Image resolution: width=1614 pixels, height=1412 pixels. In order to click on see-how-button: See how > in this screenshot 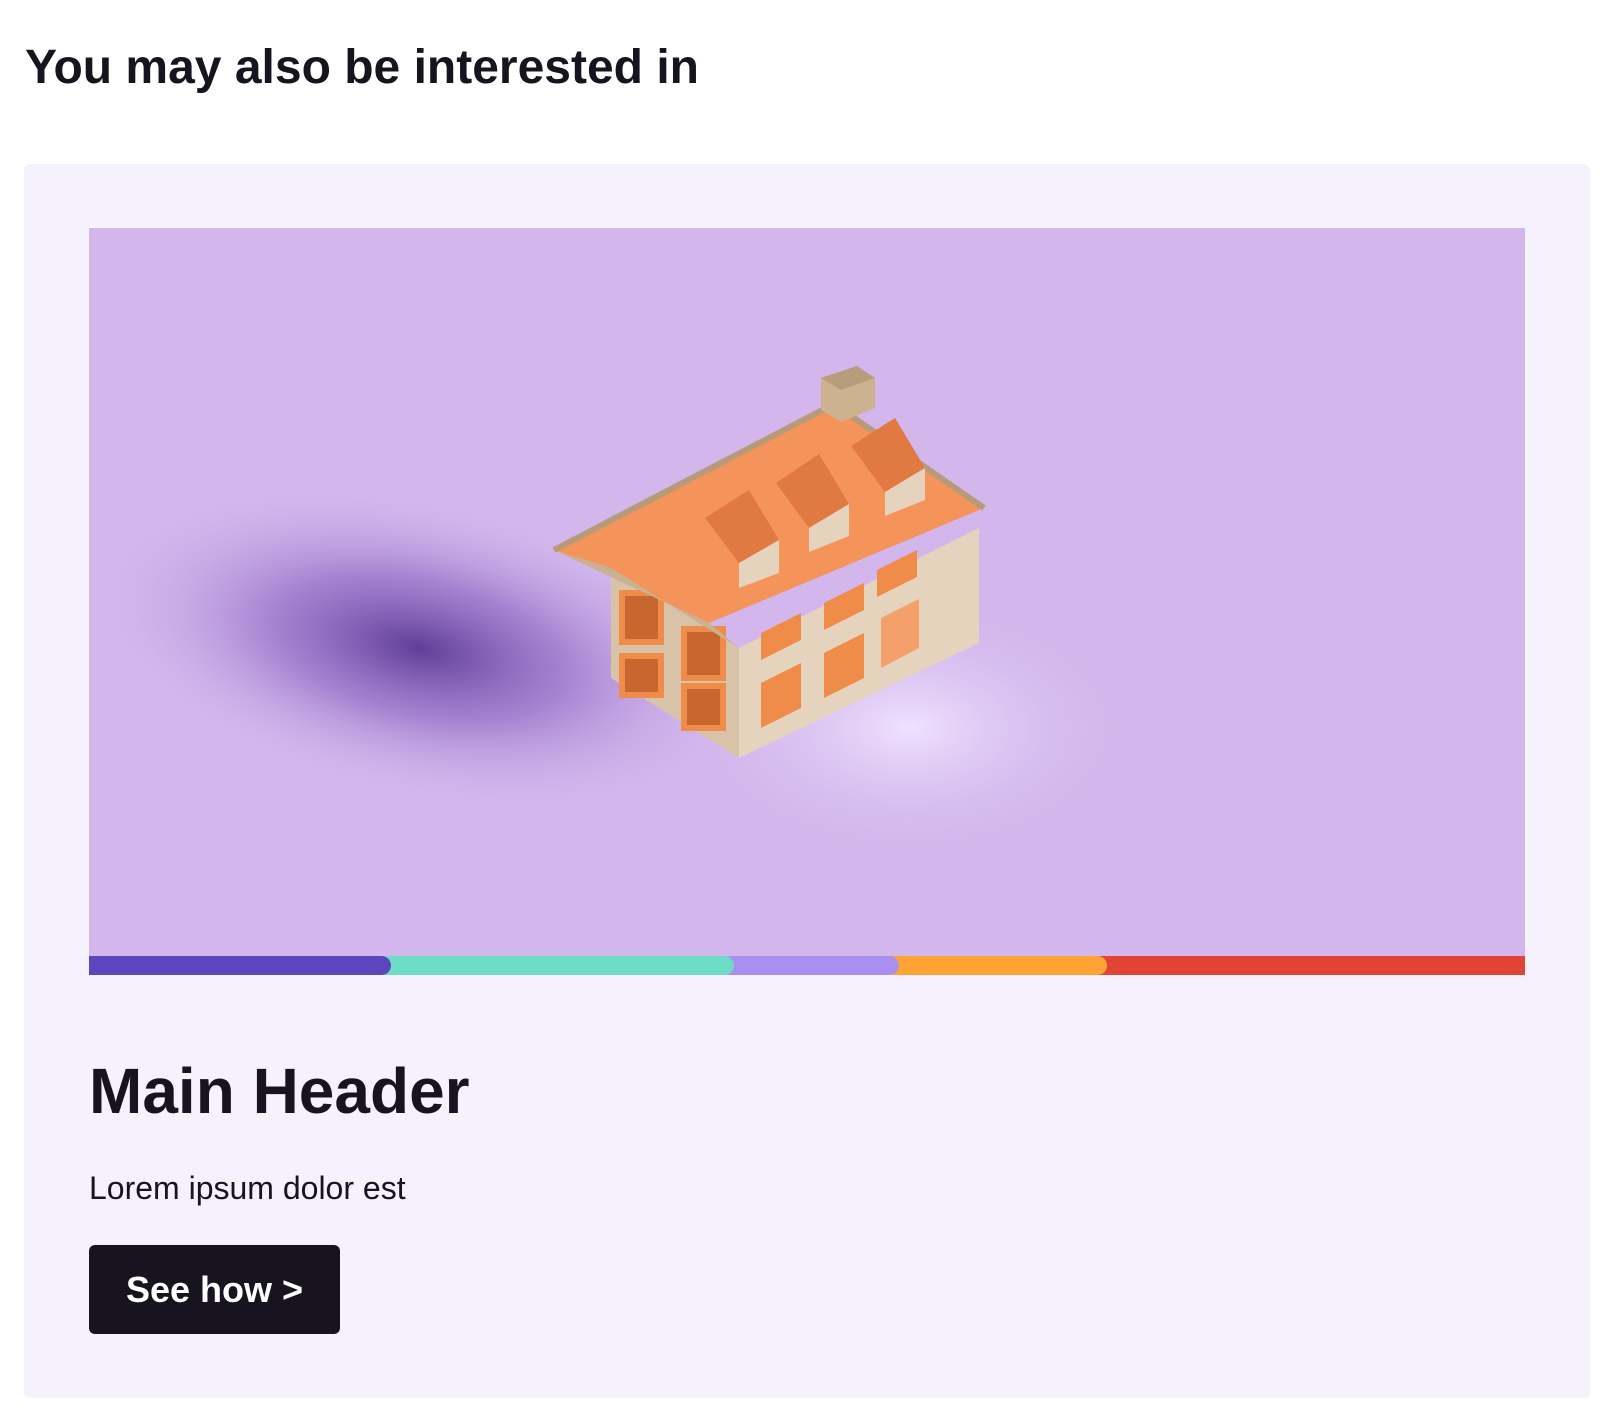, I will do `click(214, 1289)`.